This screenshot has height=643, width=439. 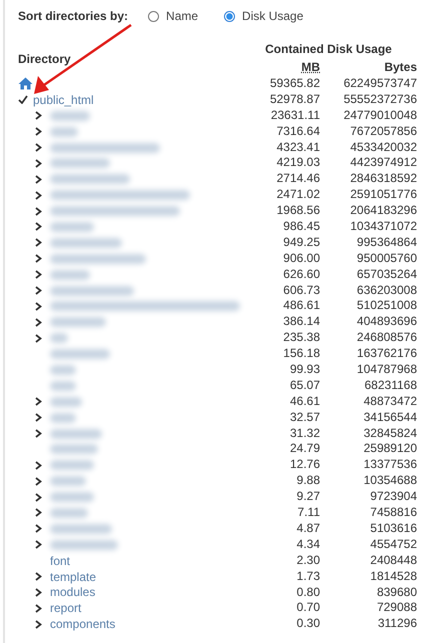 I want to click on mb-cell-text: 606.73, so click(x=301, y=290).